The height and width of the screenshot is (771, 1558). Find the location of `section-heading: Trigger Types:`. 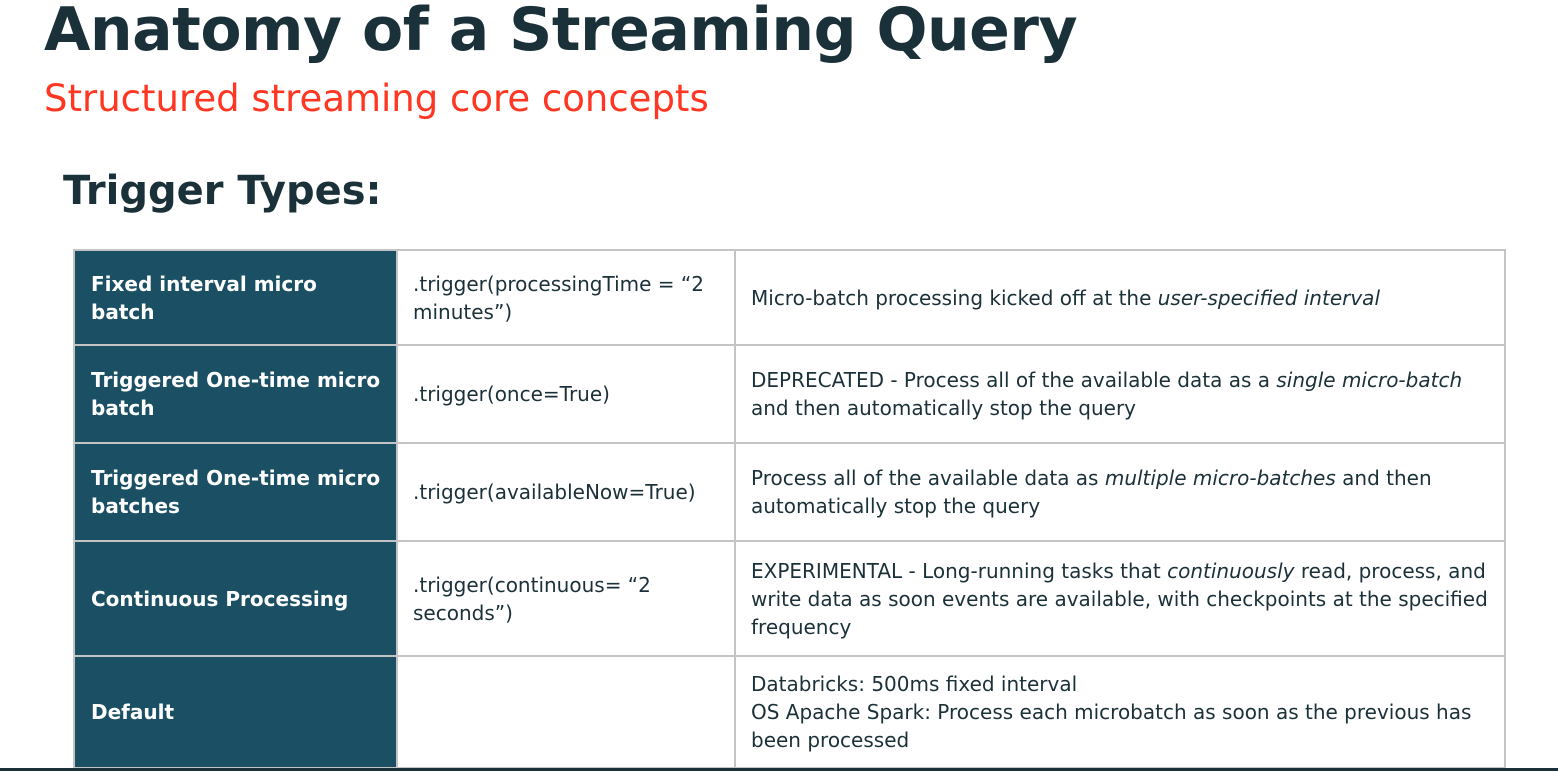

section-heading: Trigger Types: is located at coordinates (222, 191).